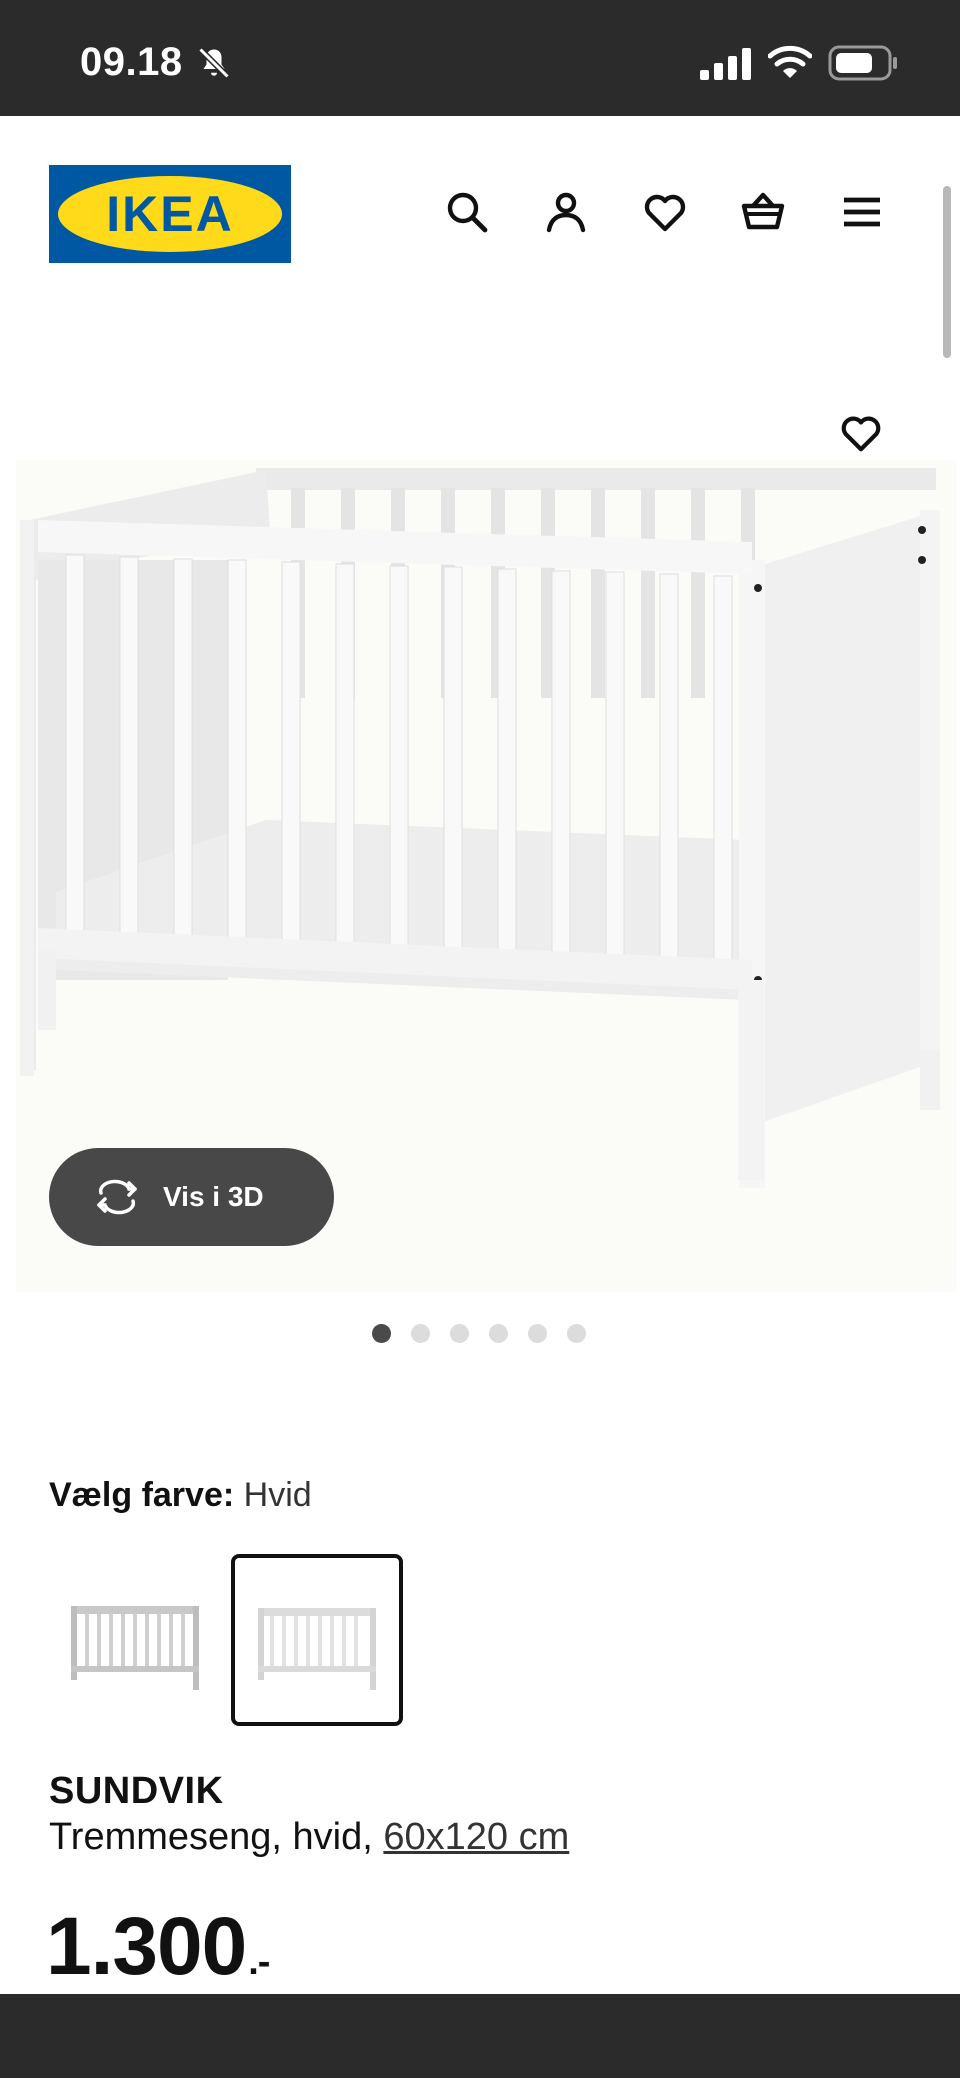  I want to click on product-desc-text: Tremmeseng, hvid,, so click(211, 1837).